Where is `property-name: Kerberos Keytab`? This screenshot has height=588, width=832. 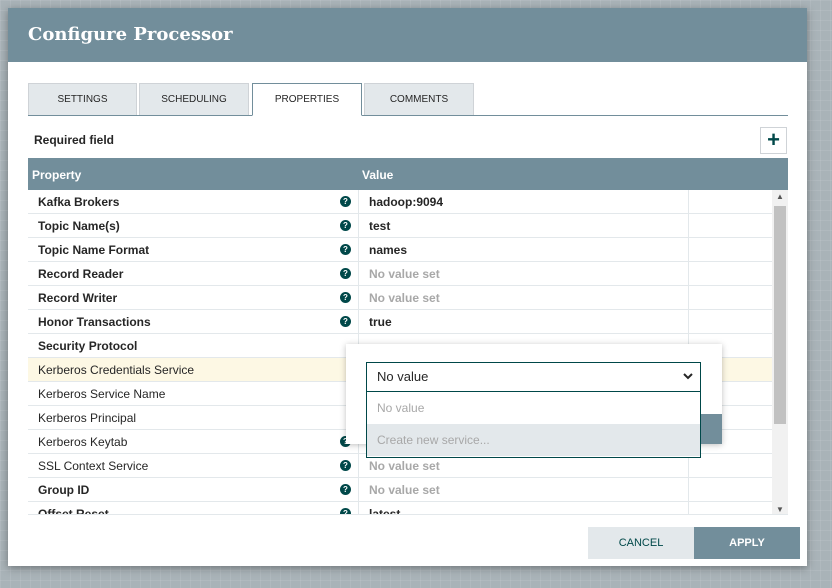
property-name: Kerberos Keytab is located at coordinates (83, 442).